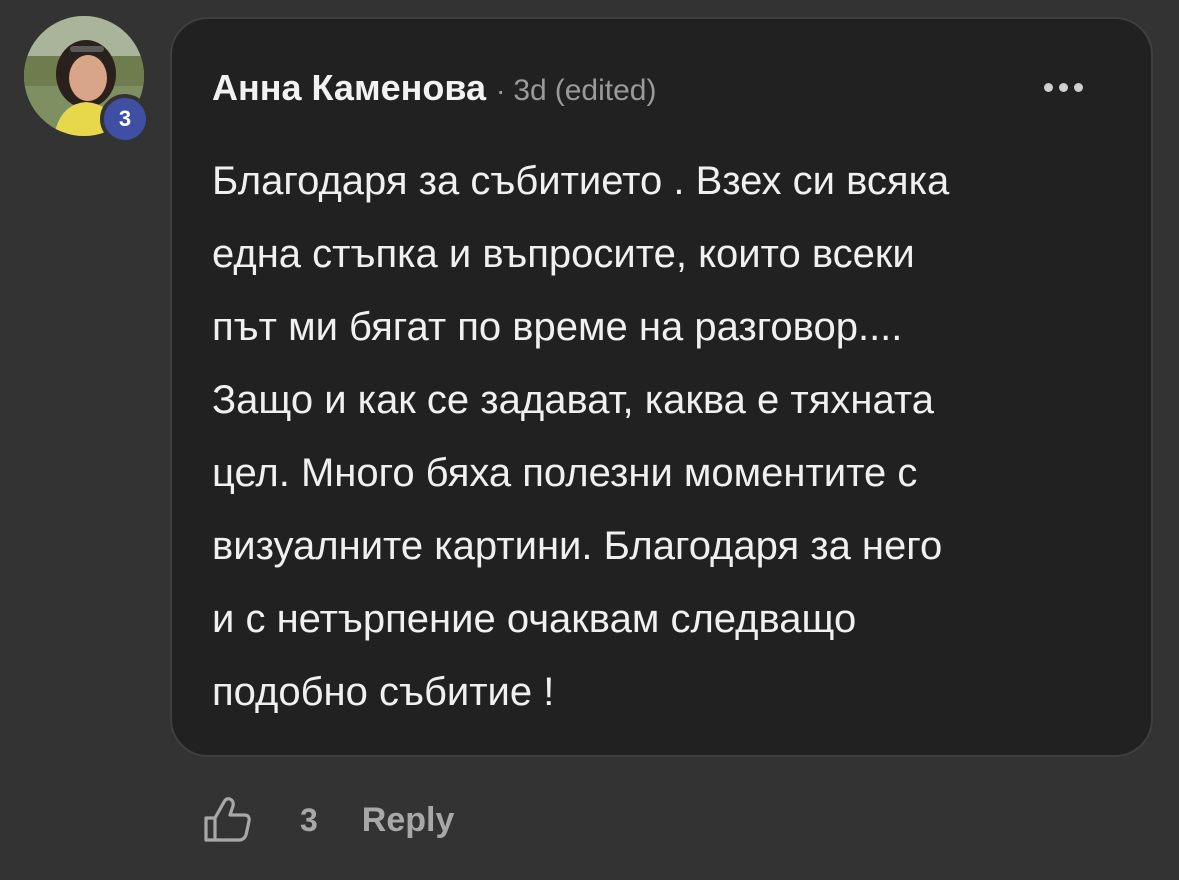 The height and width of the screenshot is (880, 1179). What do you see at coordinates (565, 473) in the screenshot?
I see `comment-line: цел. Много бяха полезни моментите с` at bounding box center [565, 473].